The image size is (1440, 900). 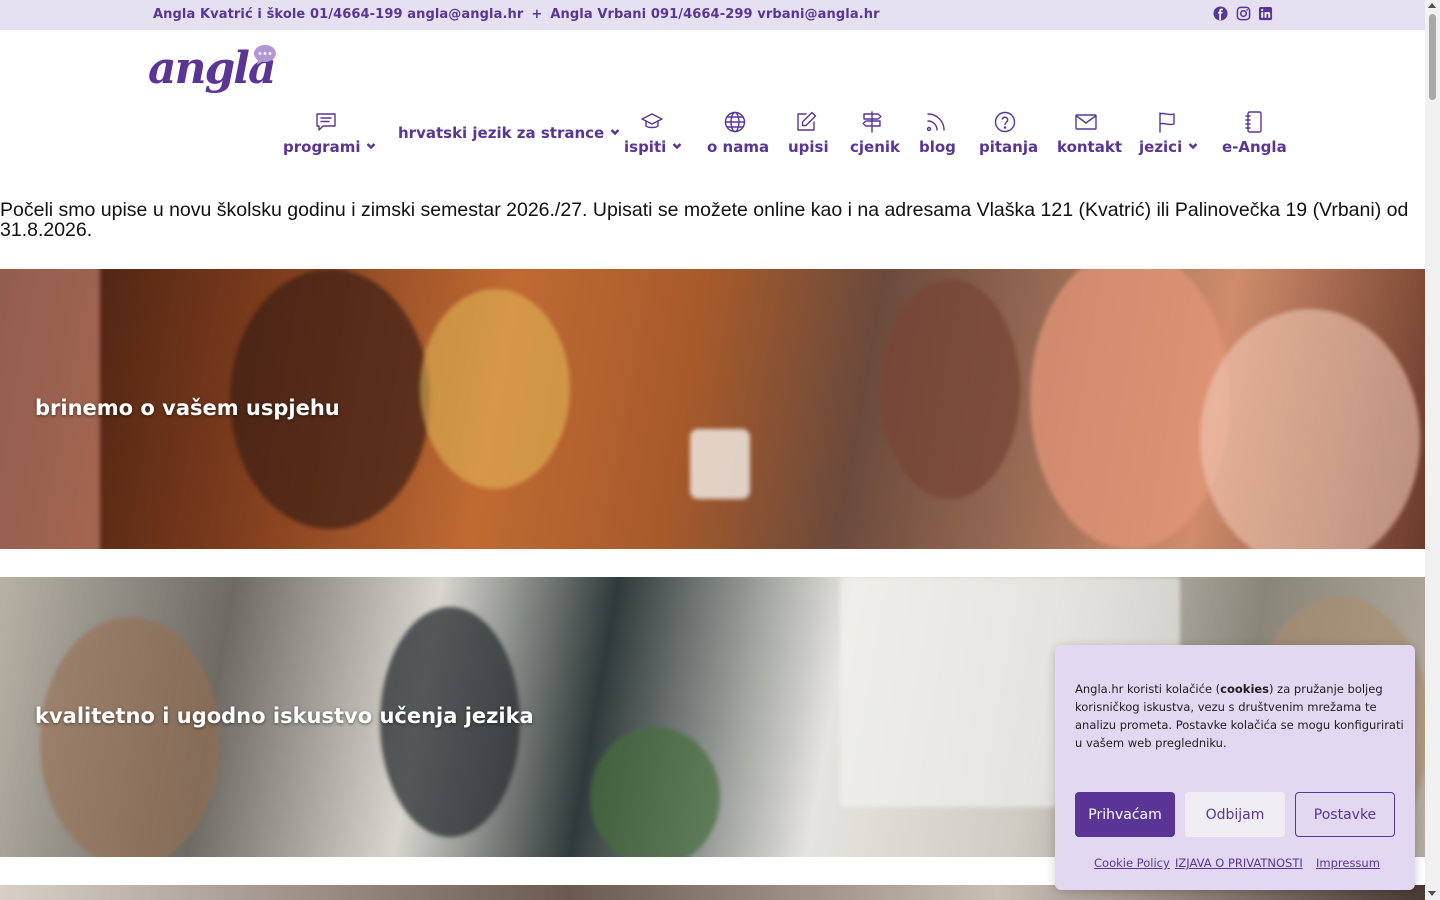 What do you see at coordinates (735, 122) in the screenshot?
I see `globe-icon` at bounding box center [735, 122].